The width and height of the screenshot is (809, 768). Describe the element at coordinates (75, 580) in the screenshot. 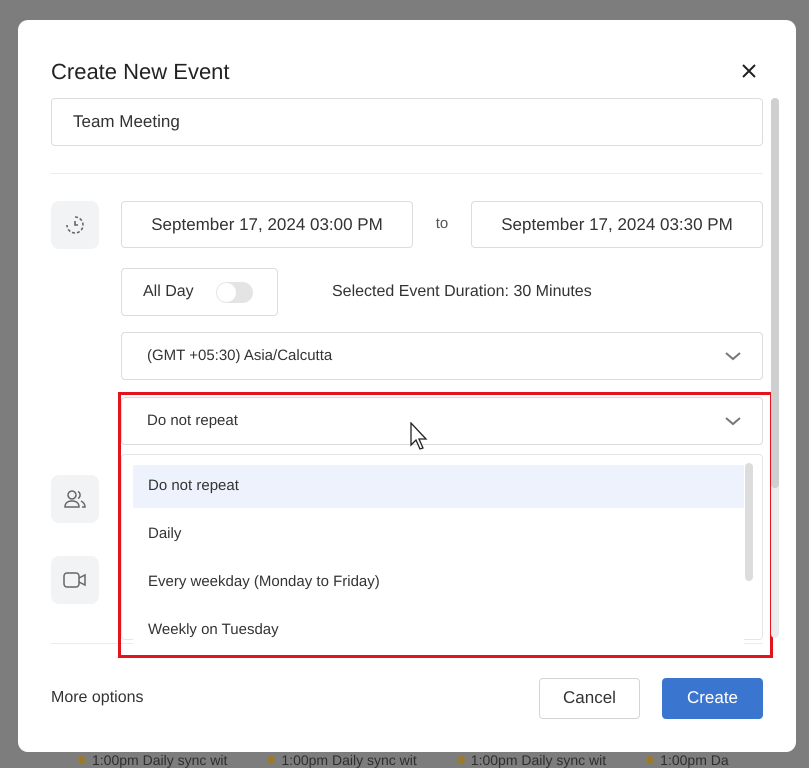

I see `video-camera-icon` at that location.